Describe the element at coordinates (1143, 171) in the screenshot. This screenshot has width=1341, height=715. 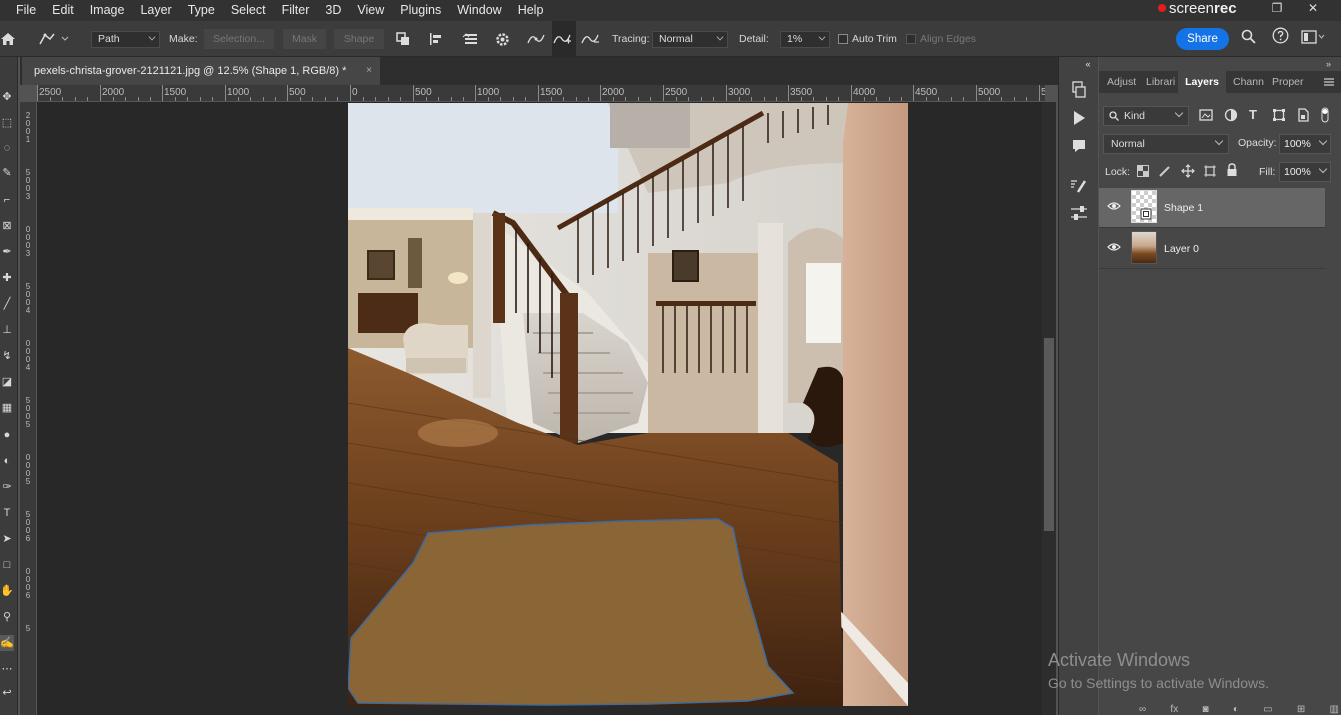
I see `lock-transparent-icon` at that location.